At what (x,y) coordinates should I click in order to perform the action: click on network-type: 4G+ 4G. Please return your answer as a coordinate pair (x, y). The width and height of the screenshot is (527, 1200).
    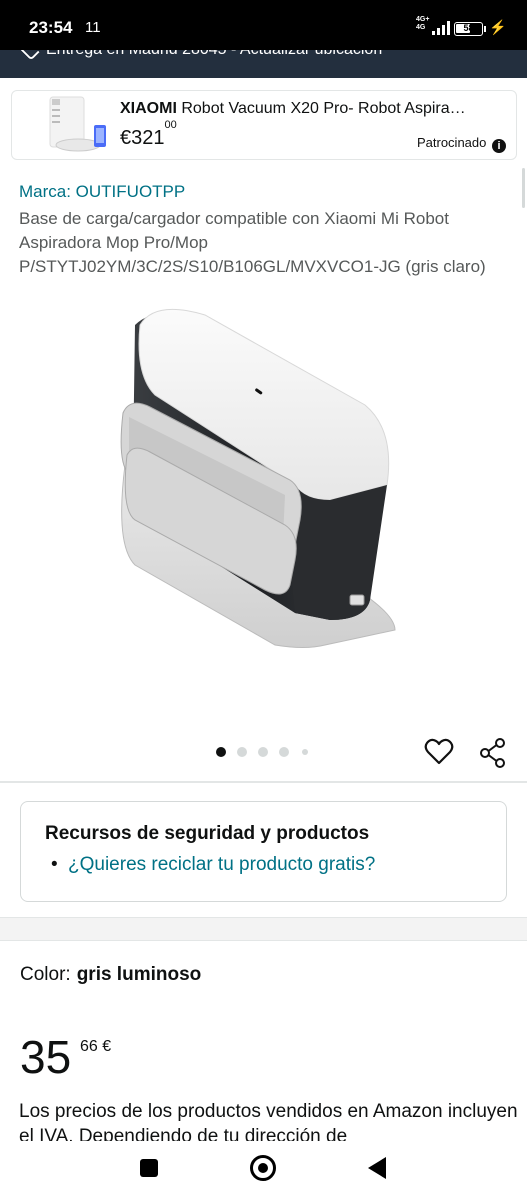
    Looking at the image, I should click on (422, 24).